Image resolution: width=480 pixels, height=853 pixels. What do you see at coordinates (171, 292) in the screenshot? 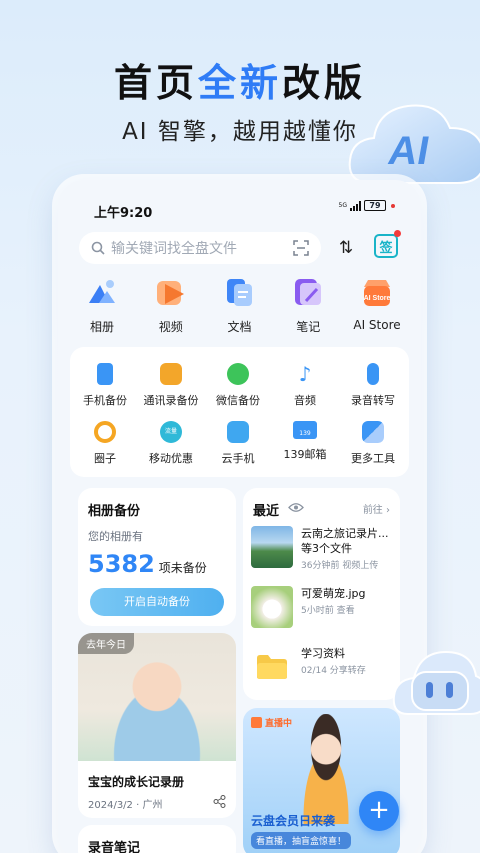
I see `video-icon` at bounding box center [171, 292].